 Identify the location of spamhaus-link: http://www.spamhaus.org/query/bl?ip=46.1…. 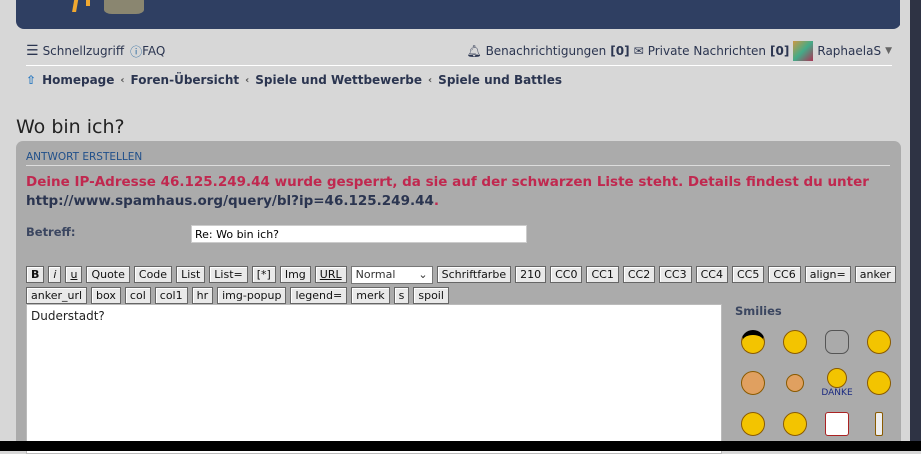
(230, 201).